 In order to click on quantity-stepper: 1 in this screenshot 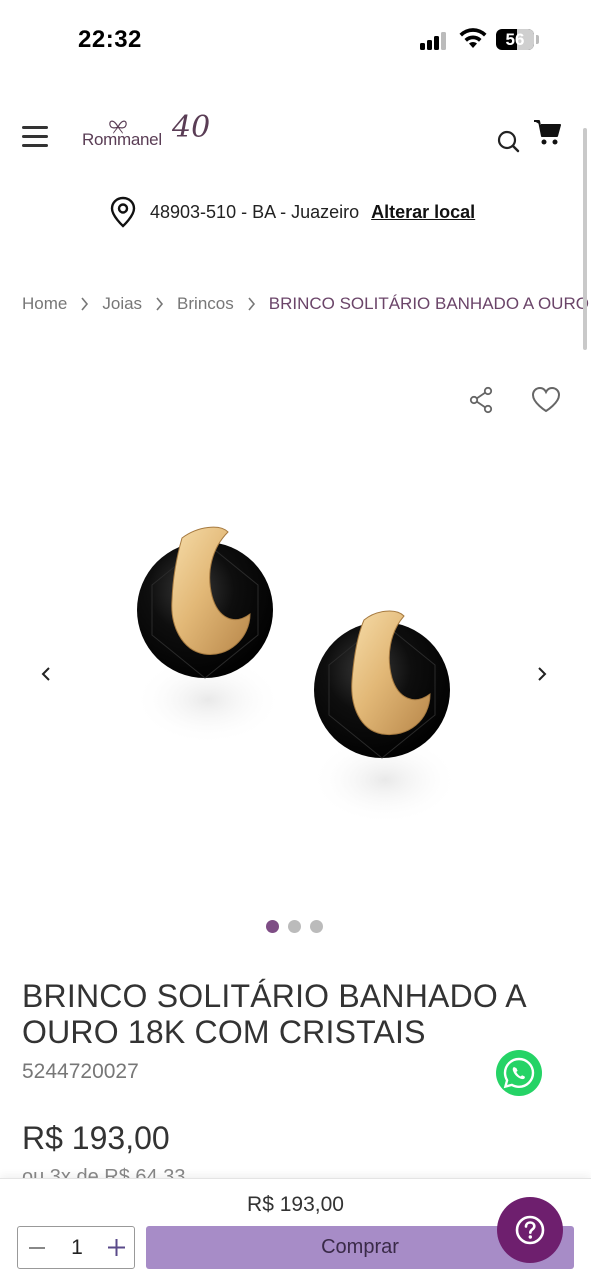, I will do `click(76, 1247)`.